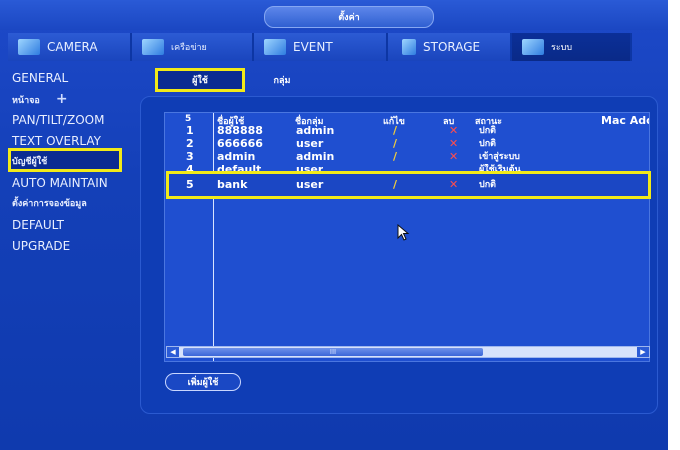  I want to click on sidebar-item-label: ตั้งค่าการจองข้อมูล, so click(49, 204).